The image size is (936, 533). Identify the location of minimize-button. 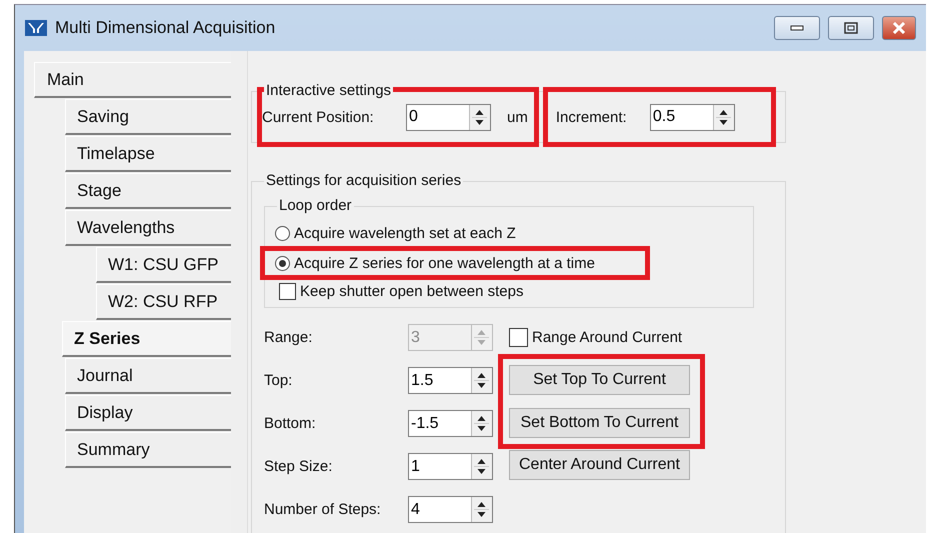
(797, 28).